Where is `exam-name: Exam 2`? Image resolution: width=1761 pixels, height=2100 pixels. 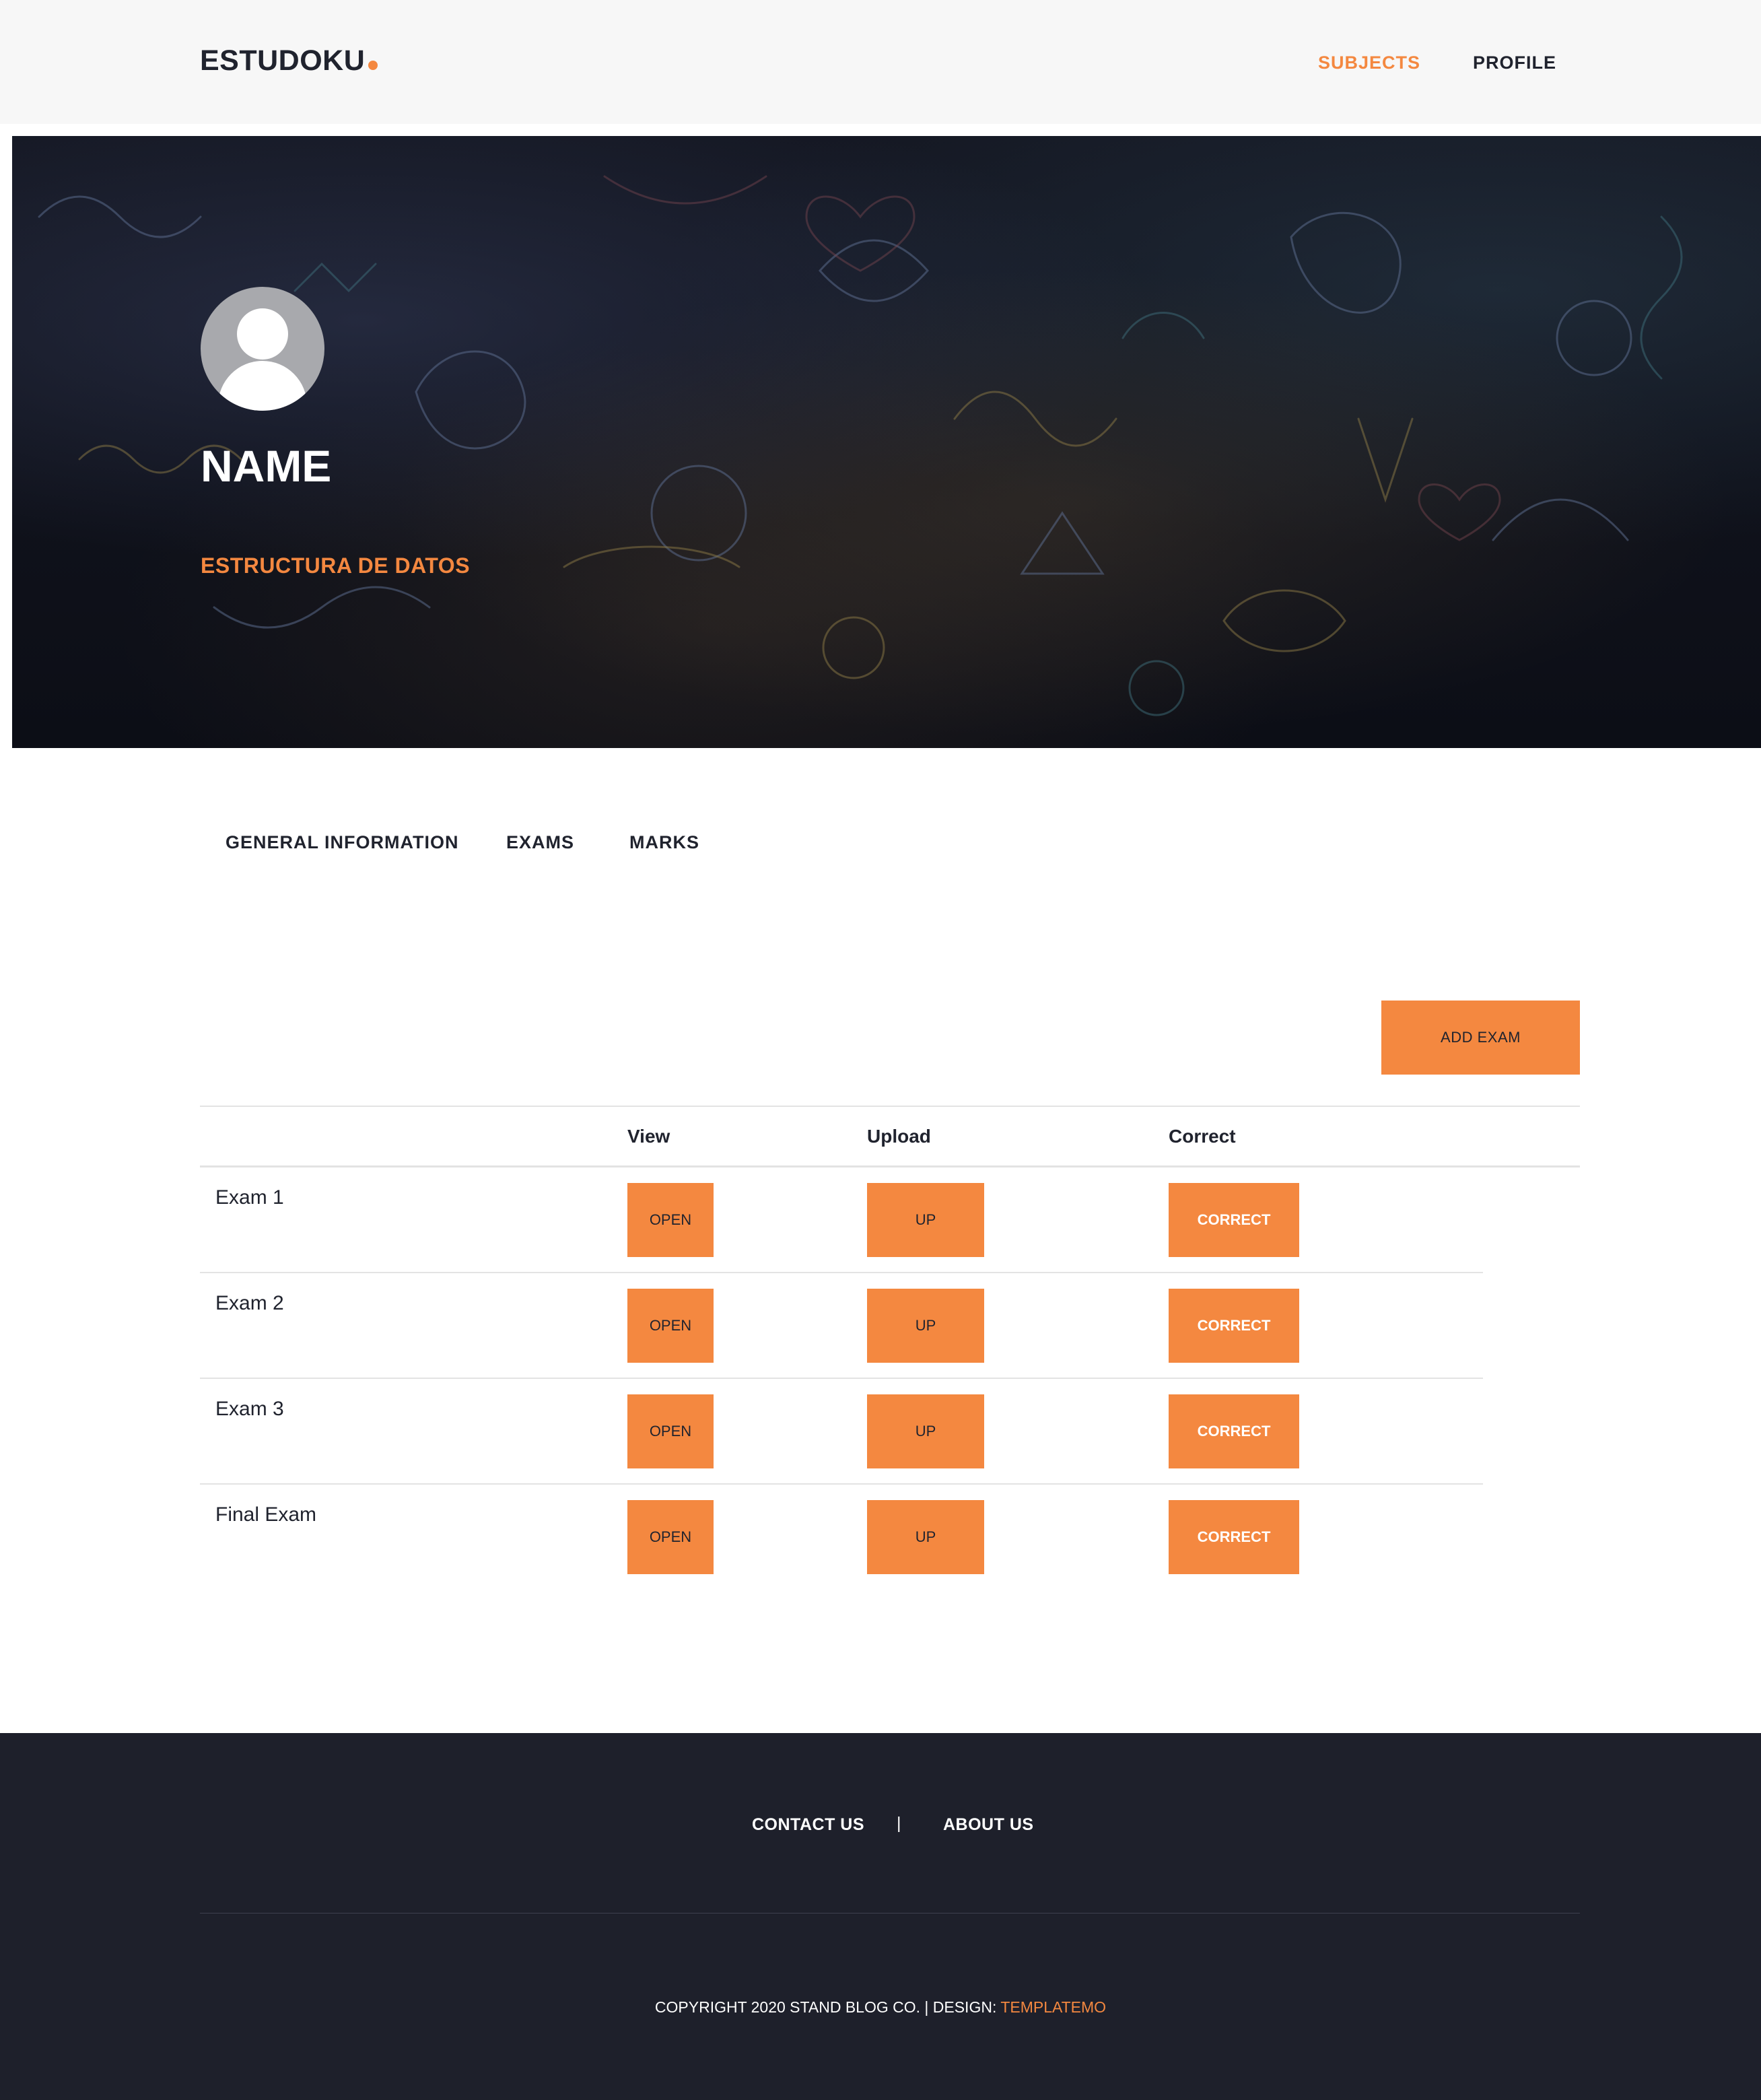 exam-name: Exam 2 is located at coordinates (249, 1303).